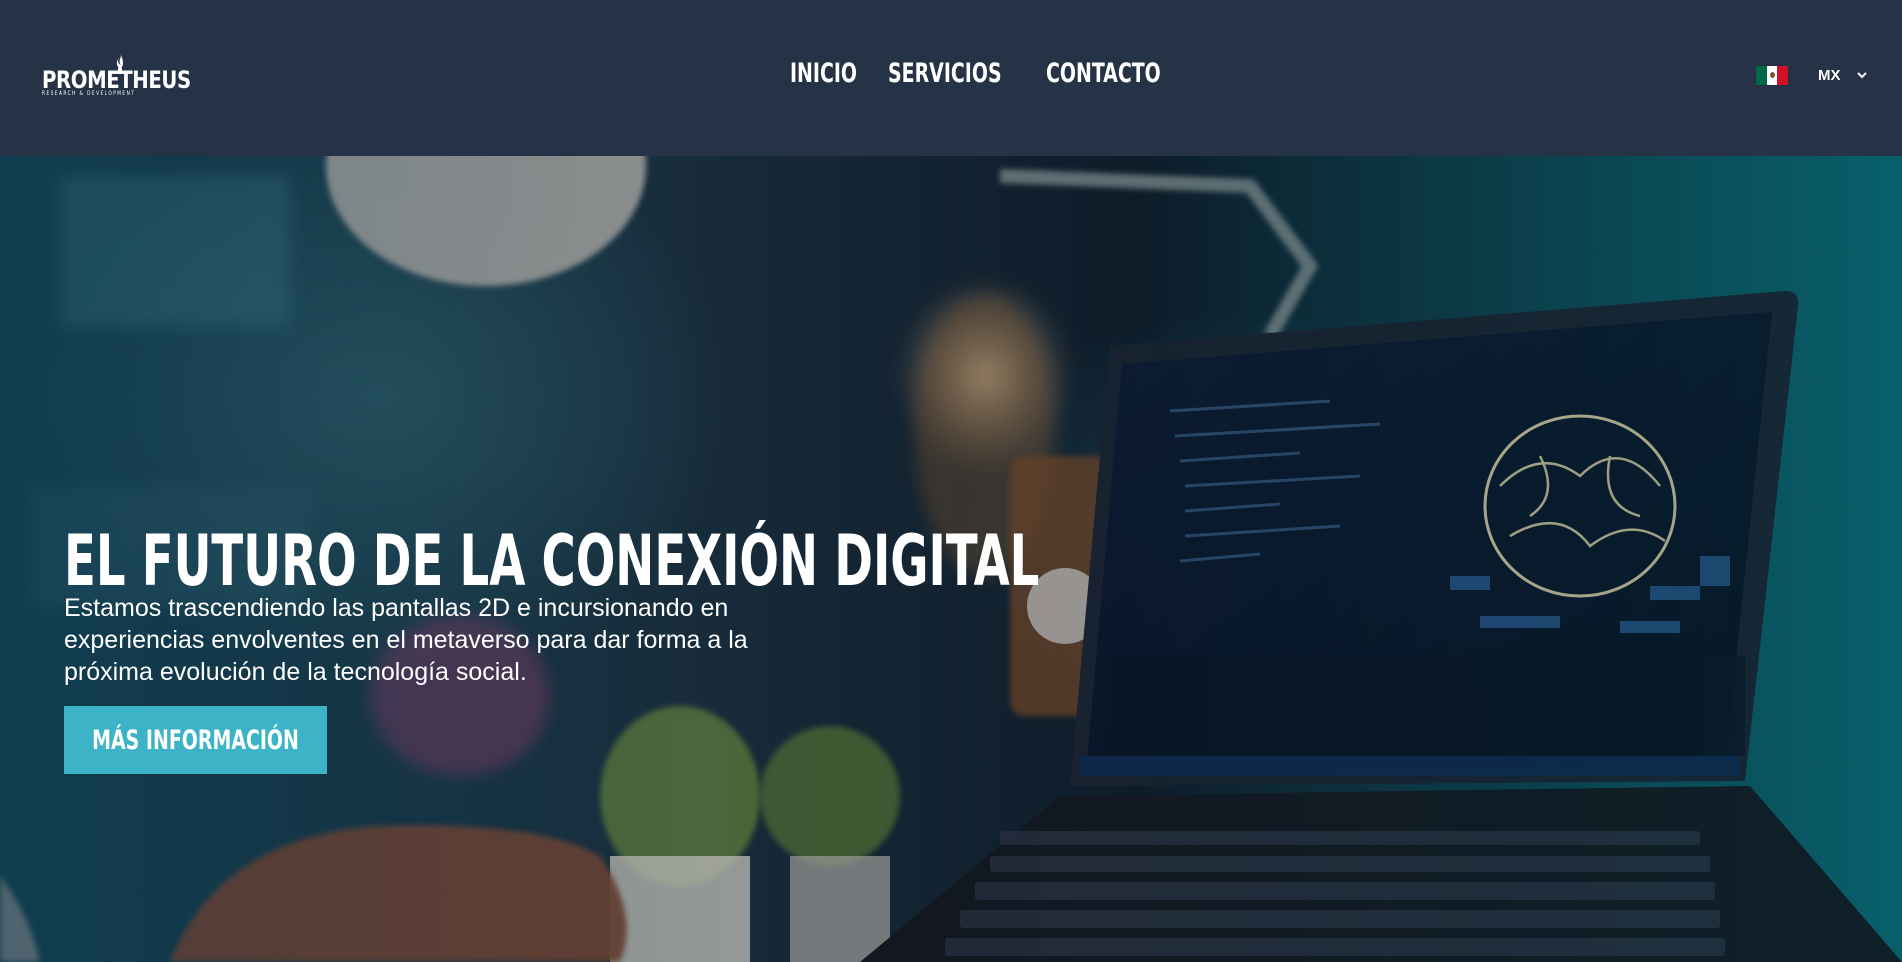 Image resolution: width=1902 pixels, height=962 pixels. Describe the element at coordinates (1772, 75) in the screenshot. I see `mexico-flag-icon` at that location.